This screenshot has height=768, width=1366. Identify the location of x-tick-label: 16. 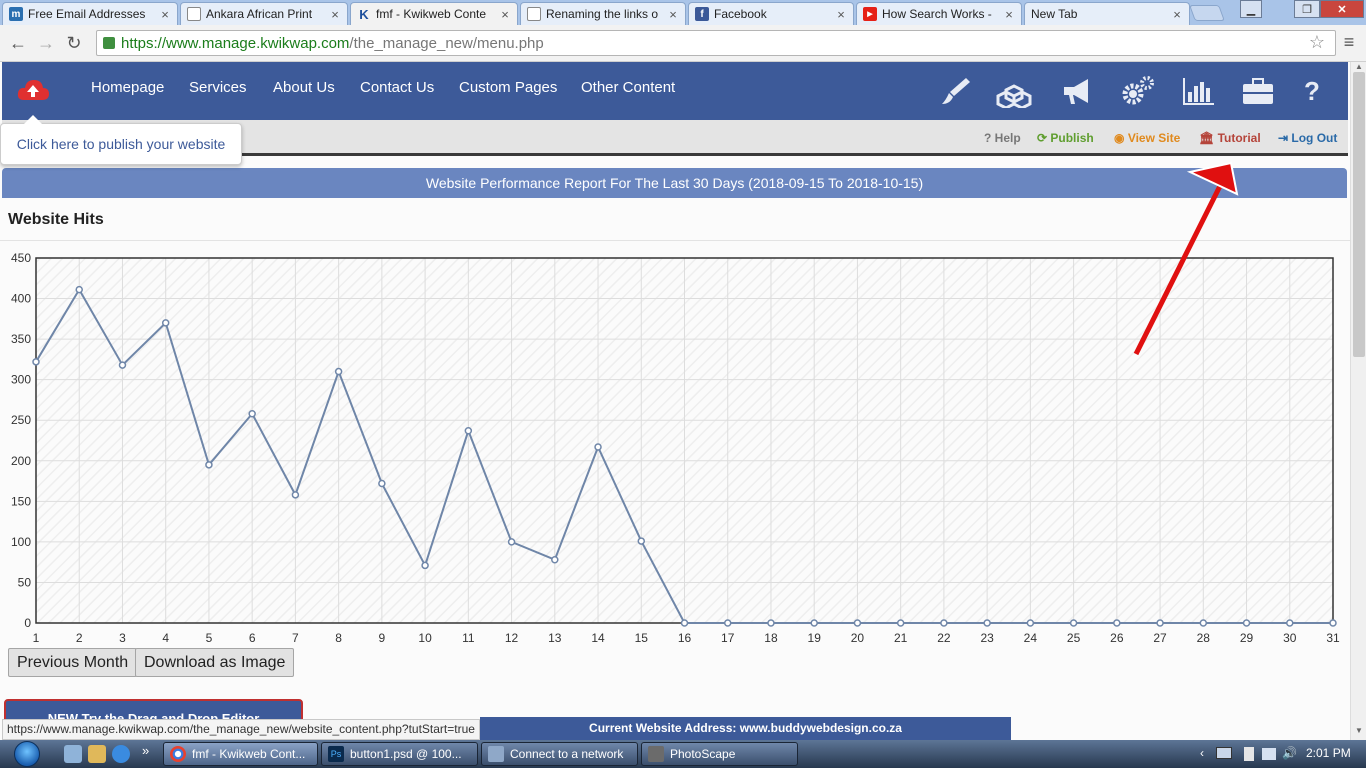
(685, 638).